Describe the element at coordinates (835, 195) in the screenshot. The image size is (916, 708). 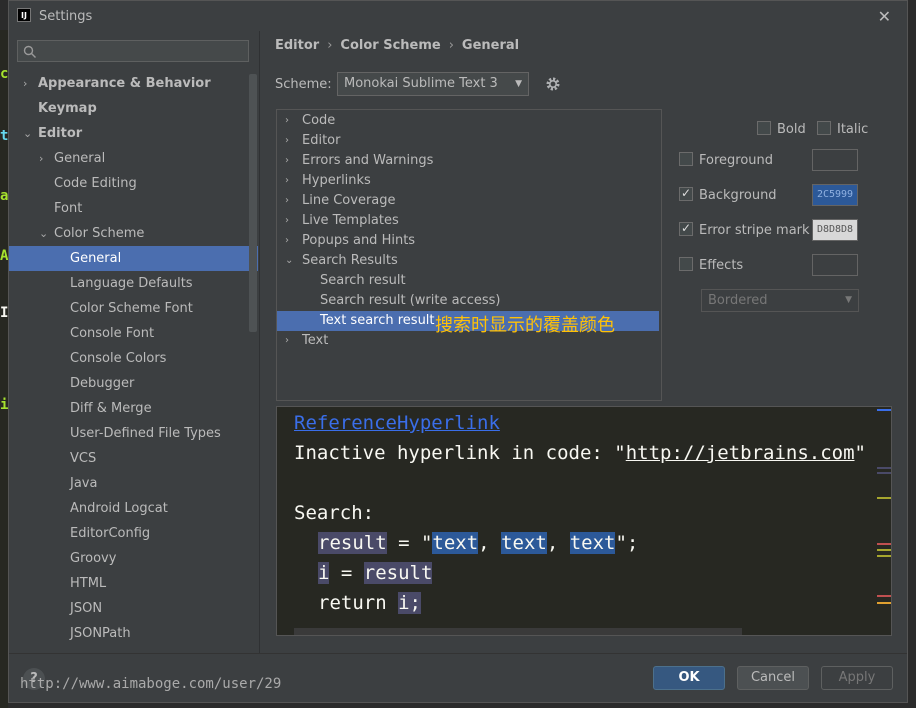
I see `background-color-swatch: 2C5999` at that location.